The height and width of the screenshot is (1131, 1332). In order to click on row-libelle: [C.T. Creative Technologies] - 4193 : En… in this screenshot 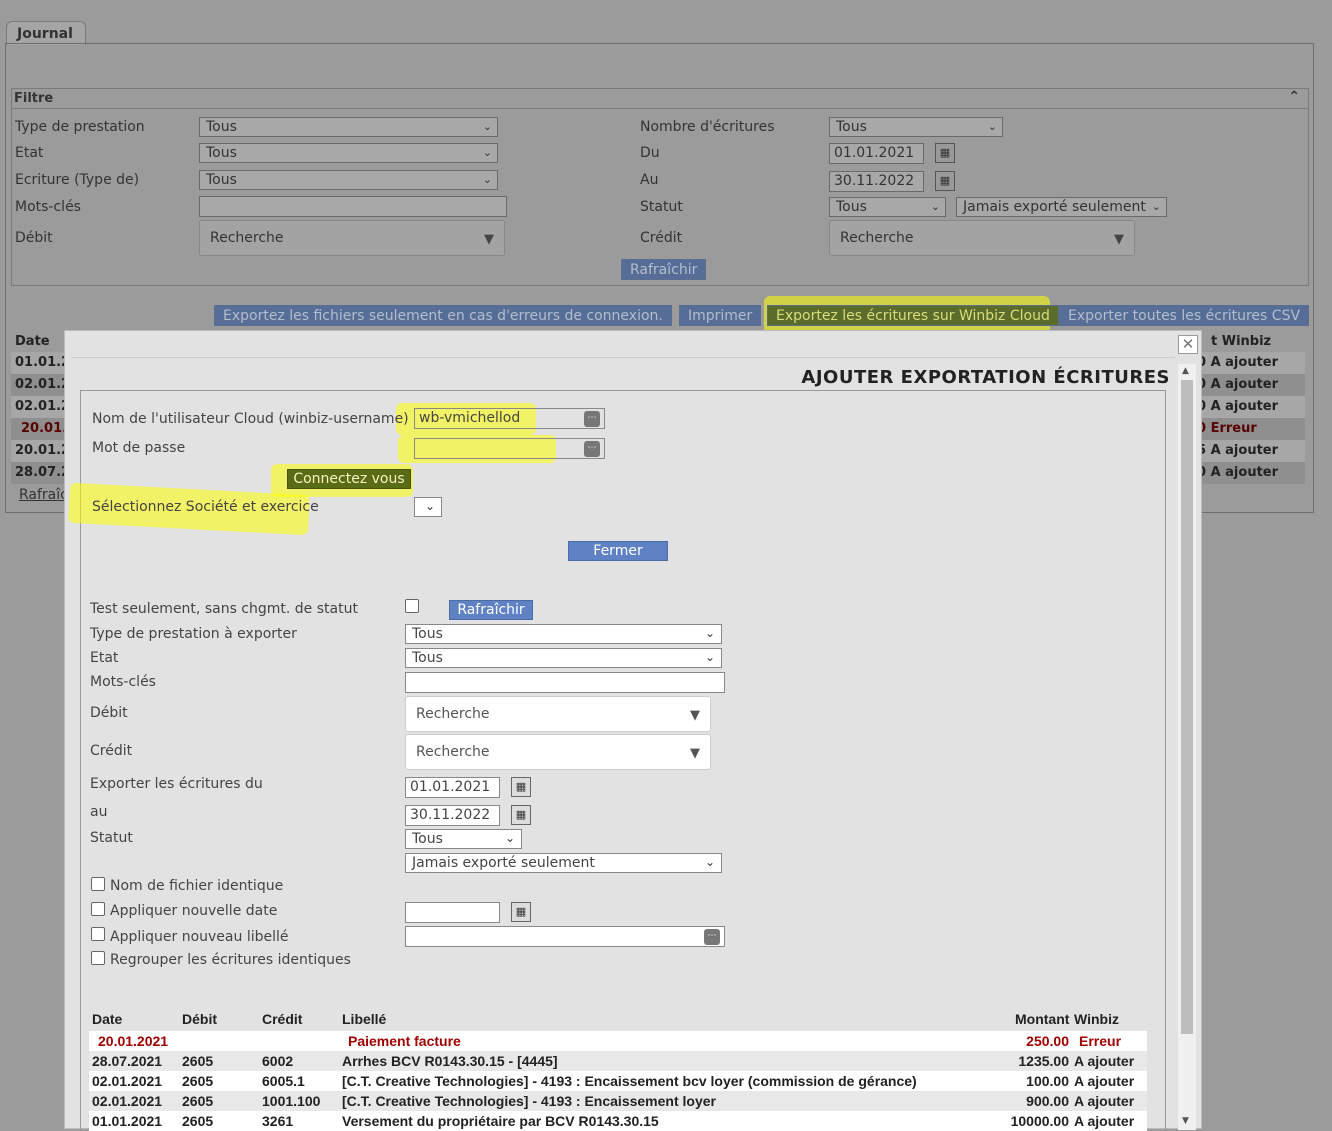, I will do `click(629, 1081)`.